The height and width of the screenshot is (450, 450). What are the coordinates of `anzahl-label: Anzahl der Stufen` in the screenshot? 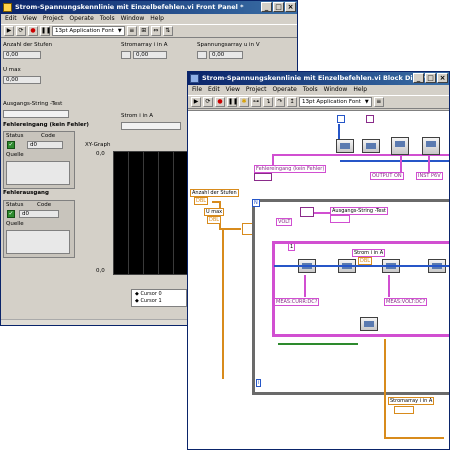 It's located at (28, 45).